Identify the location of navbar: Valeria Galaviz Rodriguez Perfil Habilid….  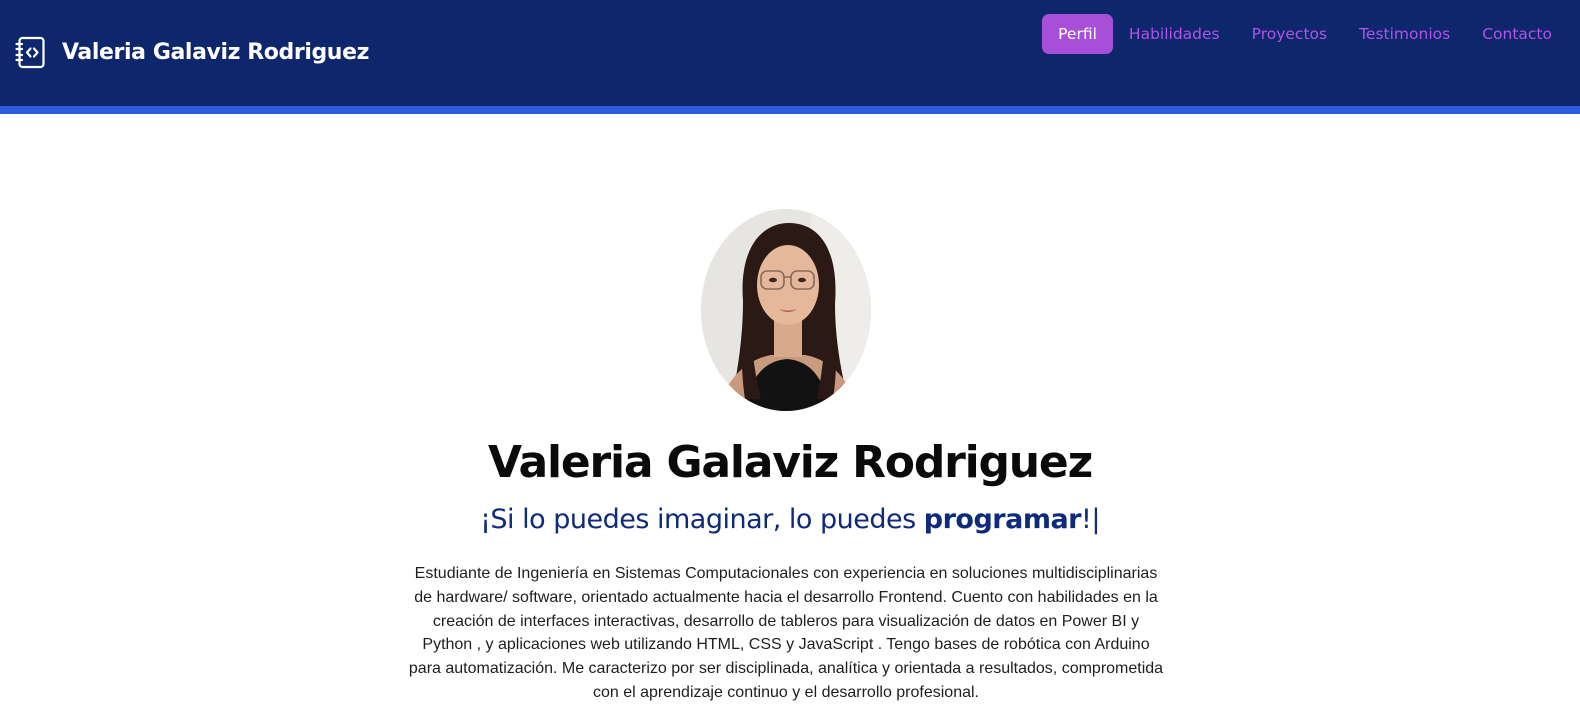
(790, 53).